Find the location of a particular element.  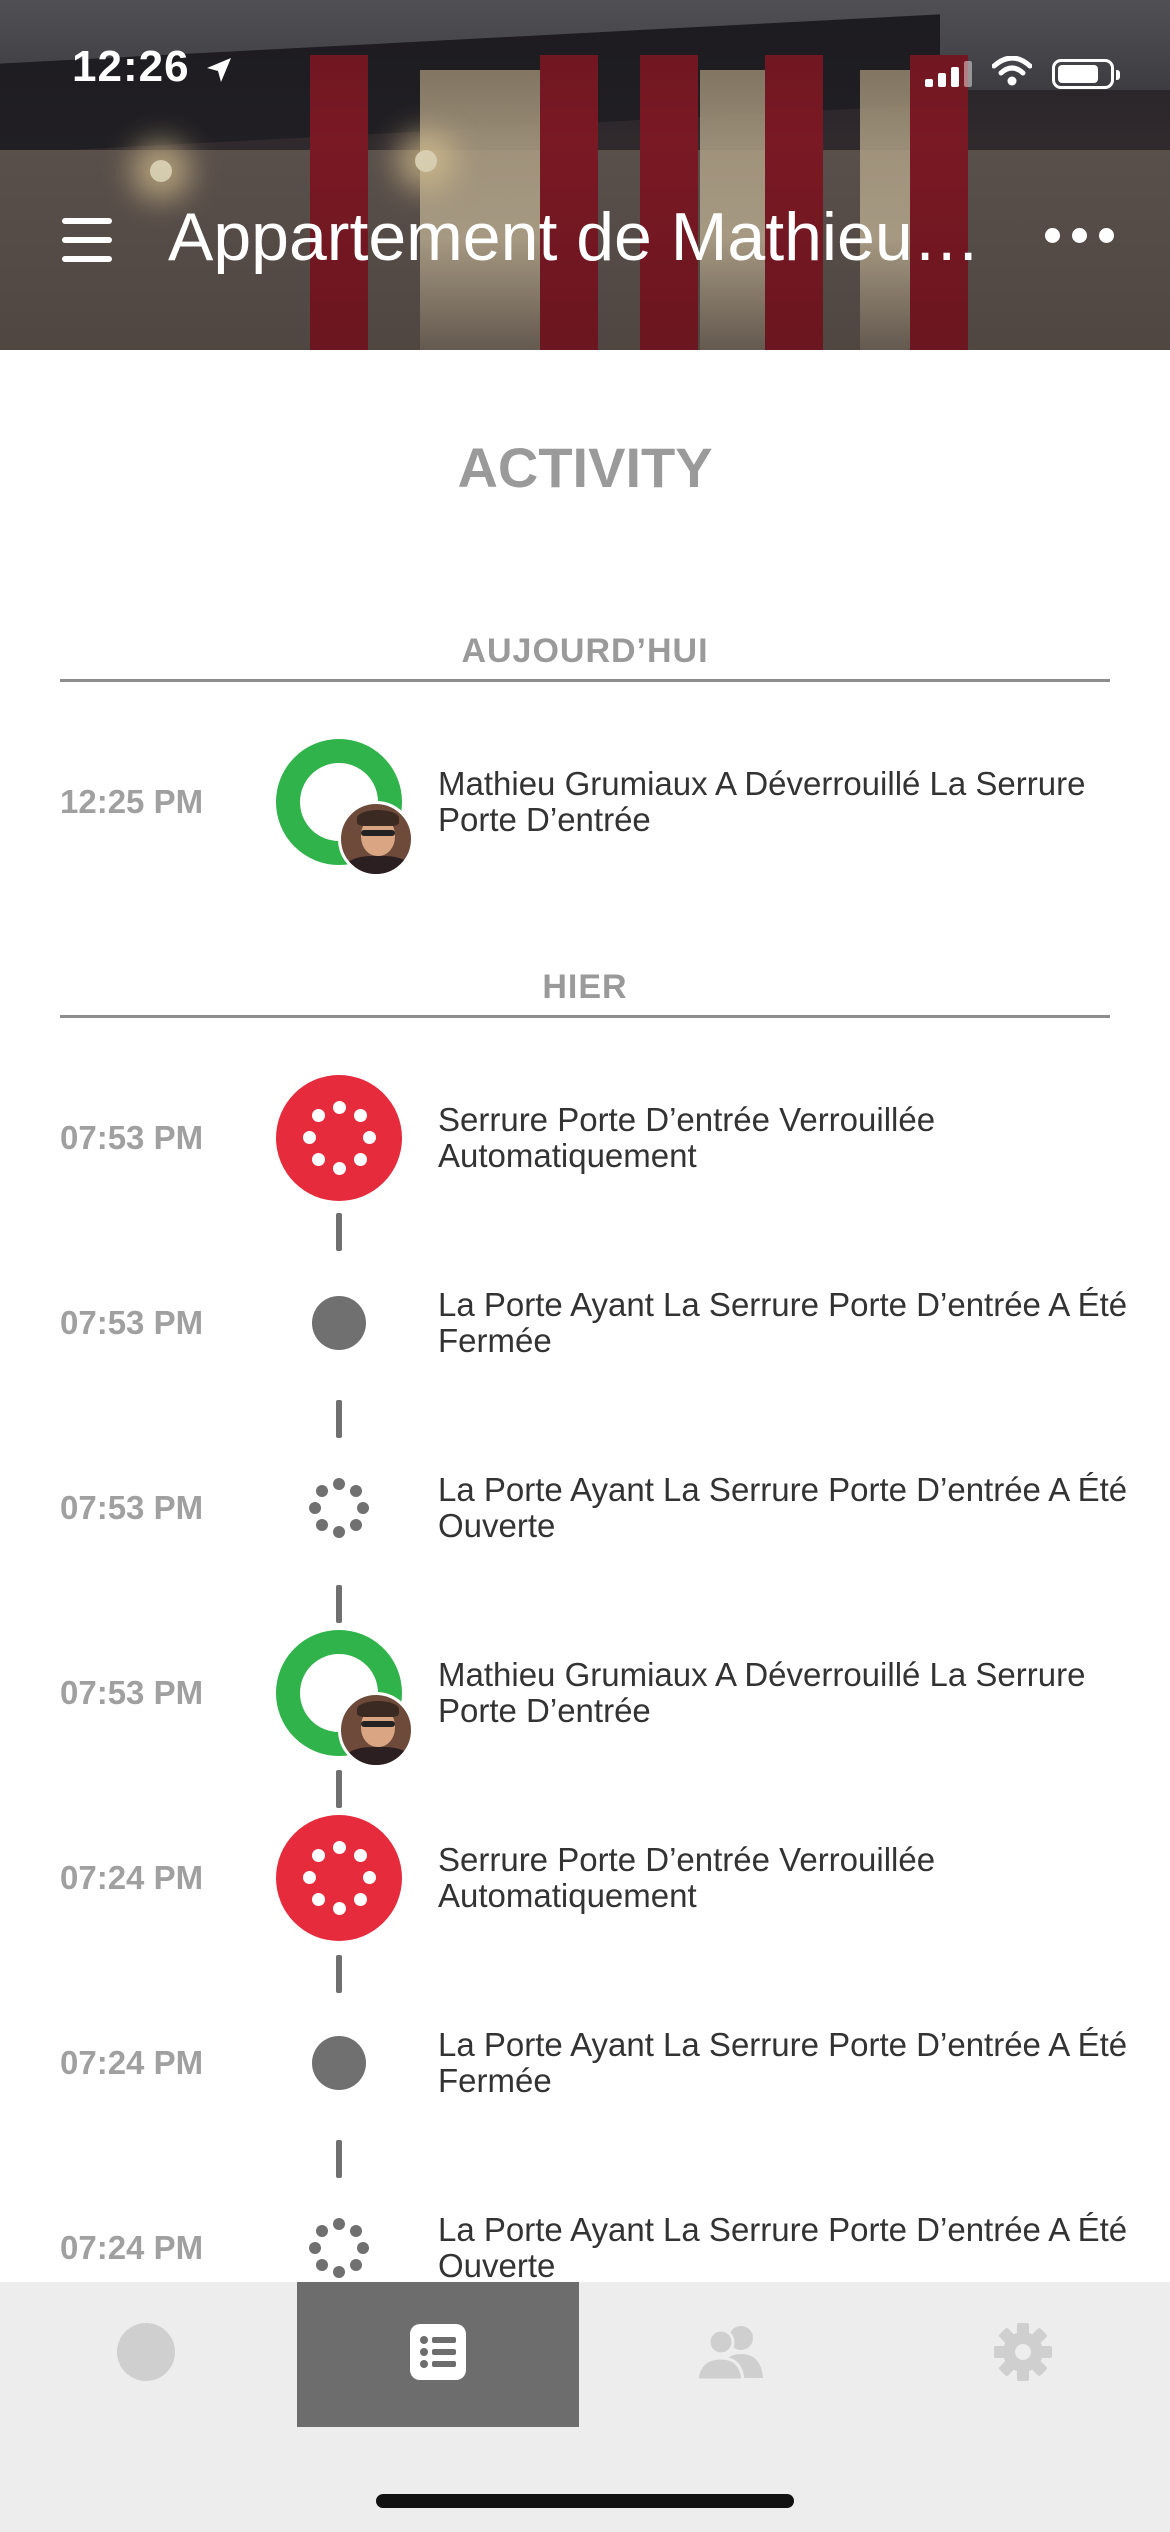

cellular-signal-icon is located at coordinates (948, 73).